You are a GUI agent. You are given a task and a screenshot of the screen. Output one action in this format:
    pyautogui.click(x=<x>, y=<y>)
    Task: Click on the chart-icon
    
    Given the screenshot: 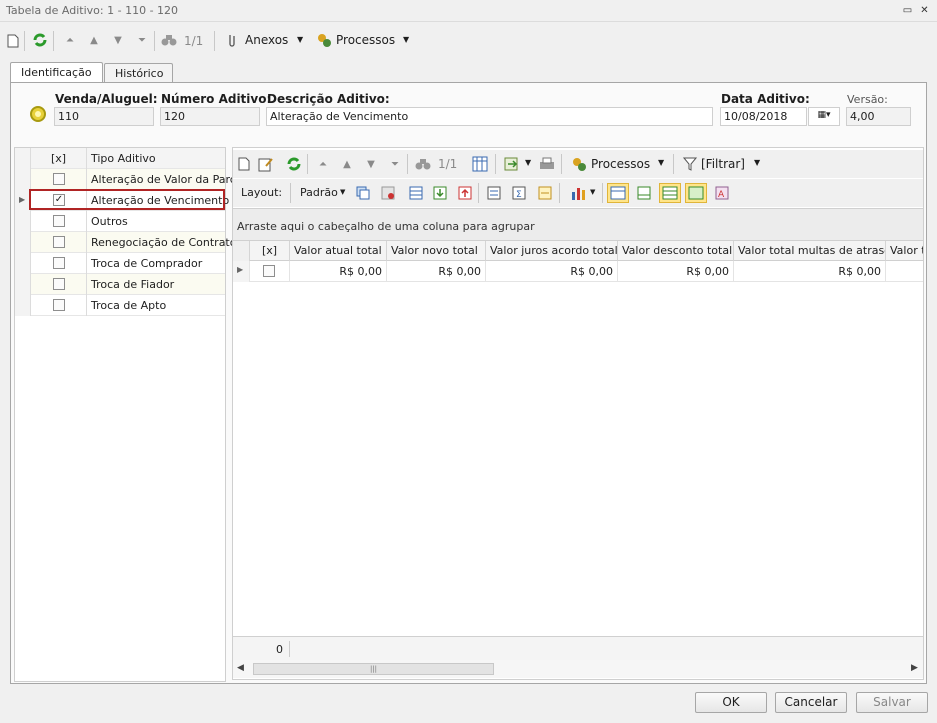 What is the action you would take?
    pyautogui.click(x=579, y=193)
    